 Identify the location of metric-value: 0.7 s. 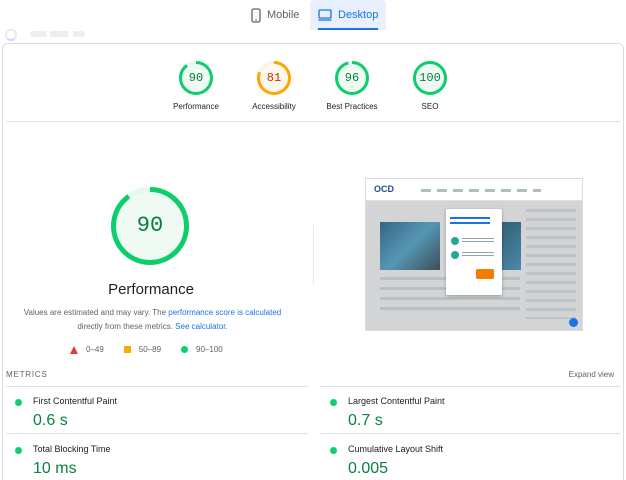
(365, 420).